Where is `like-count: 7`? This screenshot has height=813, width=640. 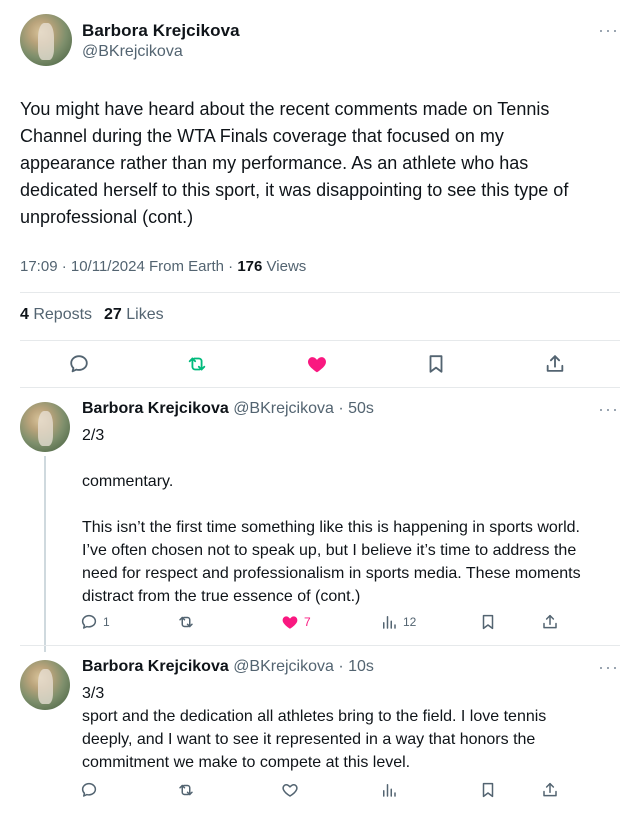 like-count: 7 is located at coordinates (307, 622).